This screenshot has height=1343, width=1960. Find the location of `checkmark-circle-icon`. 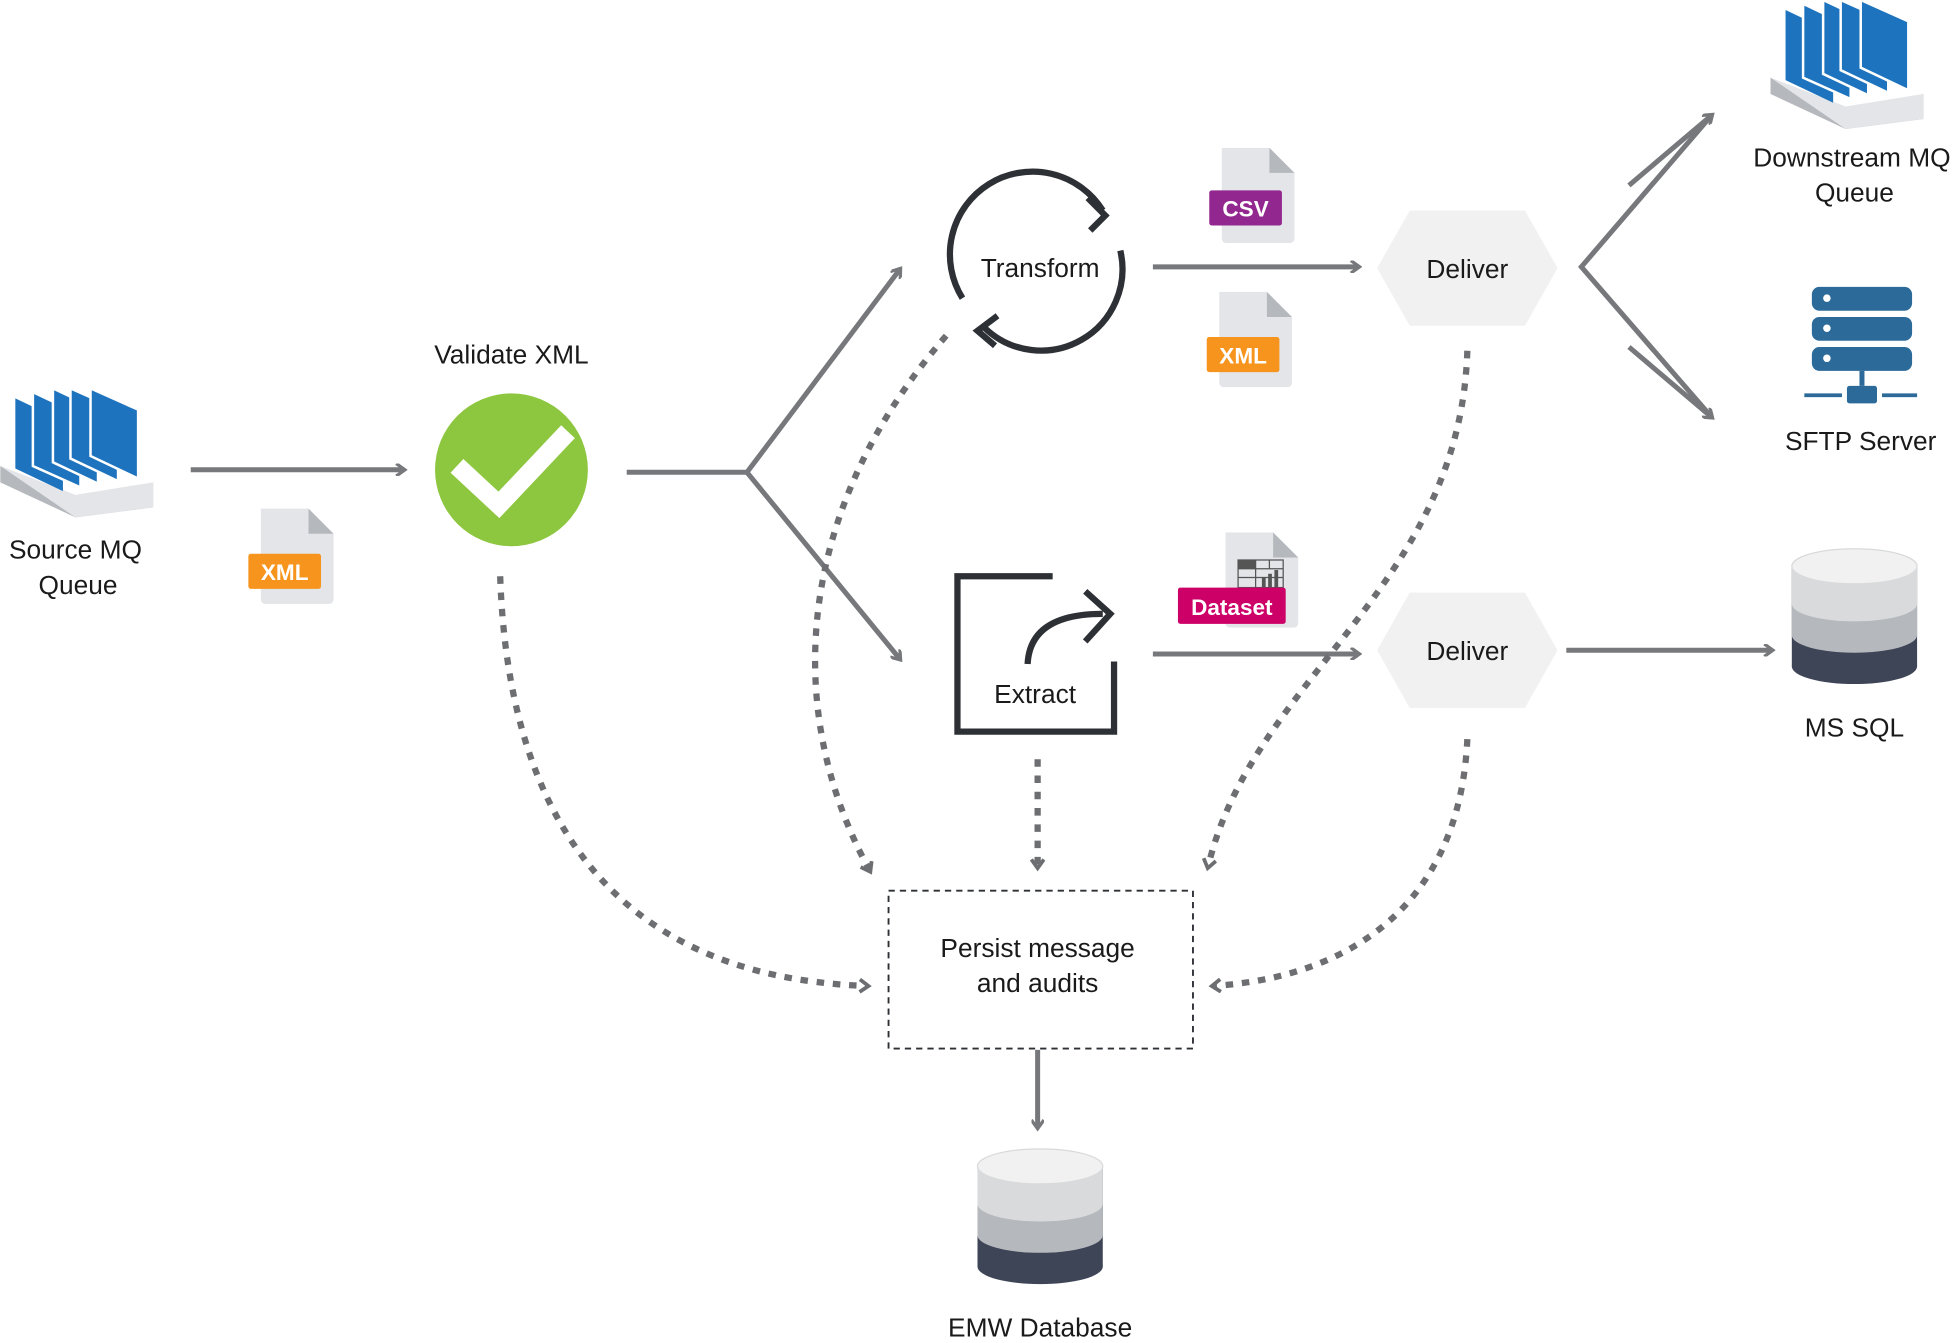

checkmark-circle-icon is located at coordinates (511, 470).